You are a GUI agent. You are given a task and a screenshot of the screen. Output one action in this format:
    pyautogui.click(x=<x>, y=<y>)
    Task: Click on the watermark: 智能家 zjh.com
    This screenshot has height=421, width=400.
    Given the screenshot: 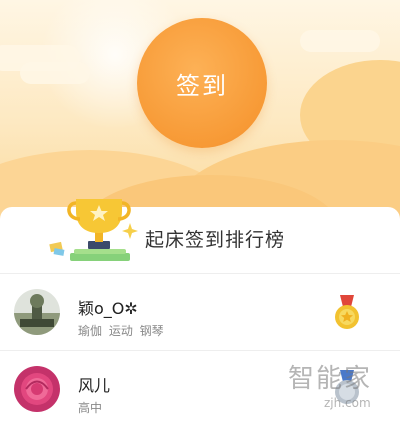 What is the action you would take?
    pyautogui.click(x=344, y=389)
    